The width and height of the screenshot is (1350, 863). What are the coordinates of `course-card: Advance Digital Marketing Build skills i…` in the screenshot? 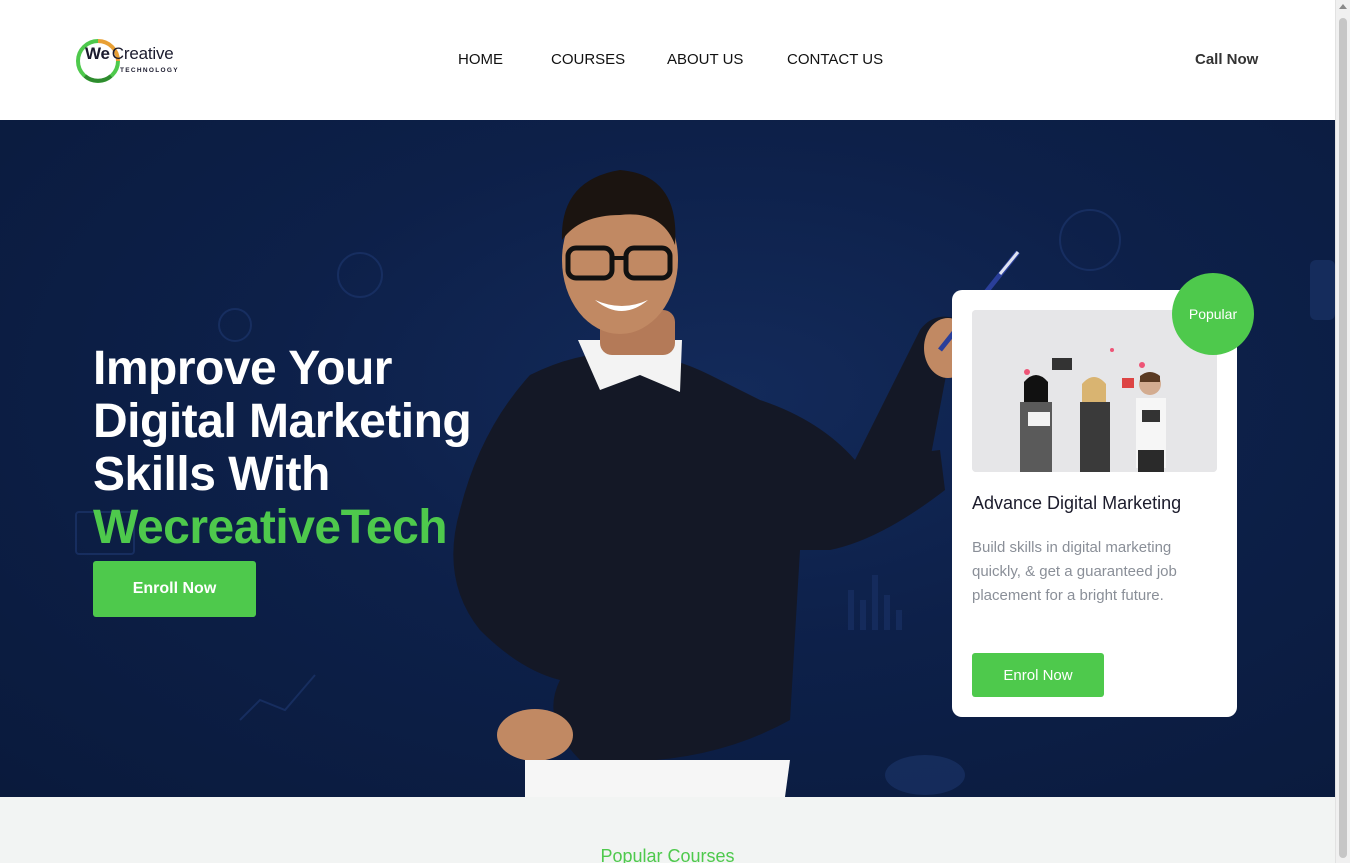 It's located at (1094, 503).